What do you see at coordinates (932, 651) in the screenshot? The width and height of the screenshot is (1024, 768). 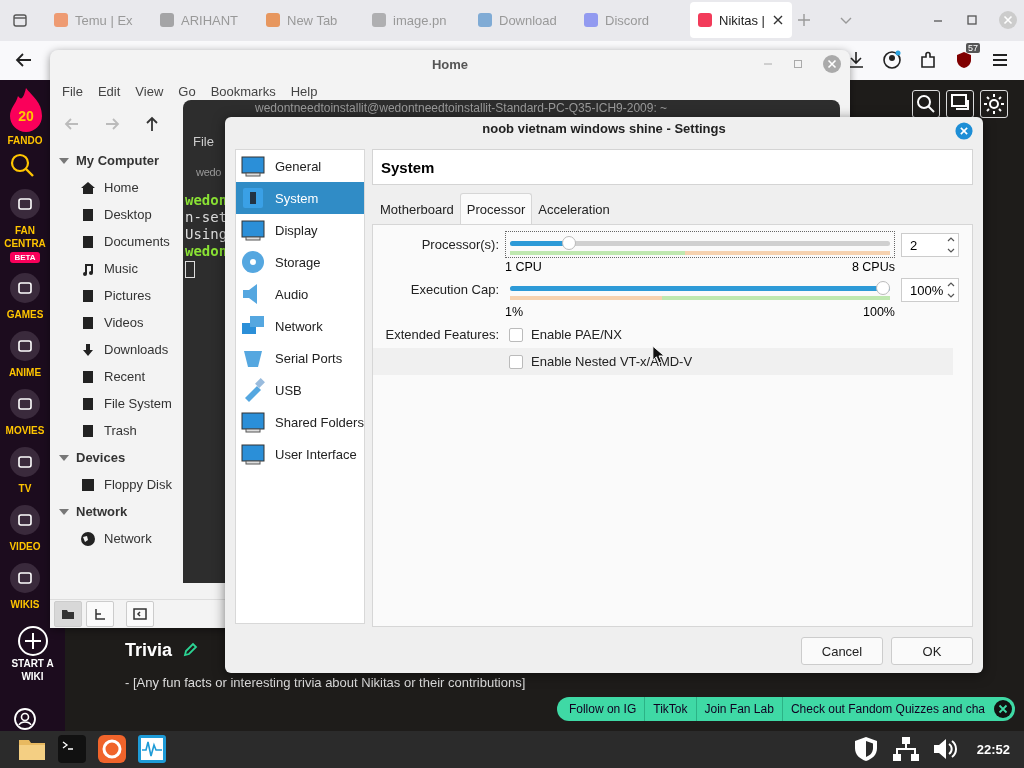 I see `dialog-button: OK` at bounding box center [932, 651].